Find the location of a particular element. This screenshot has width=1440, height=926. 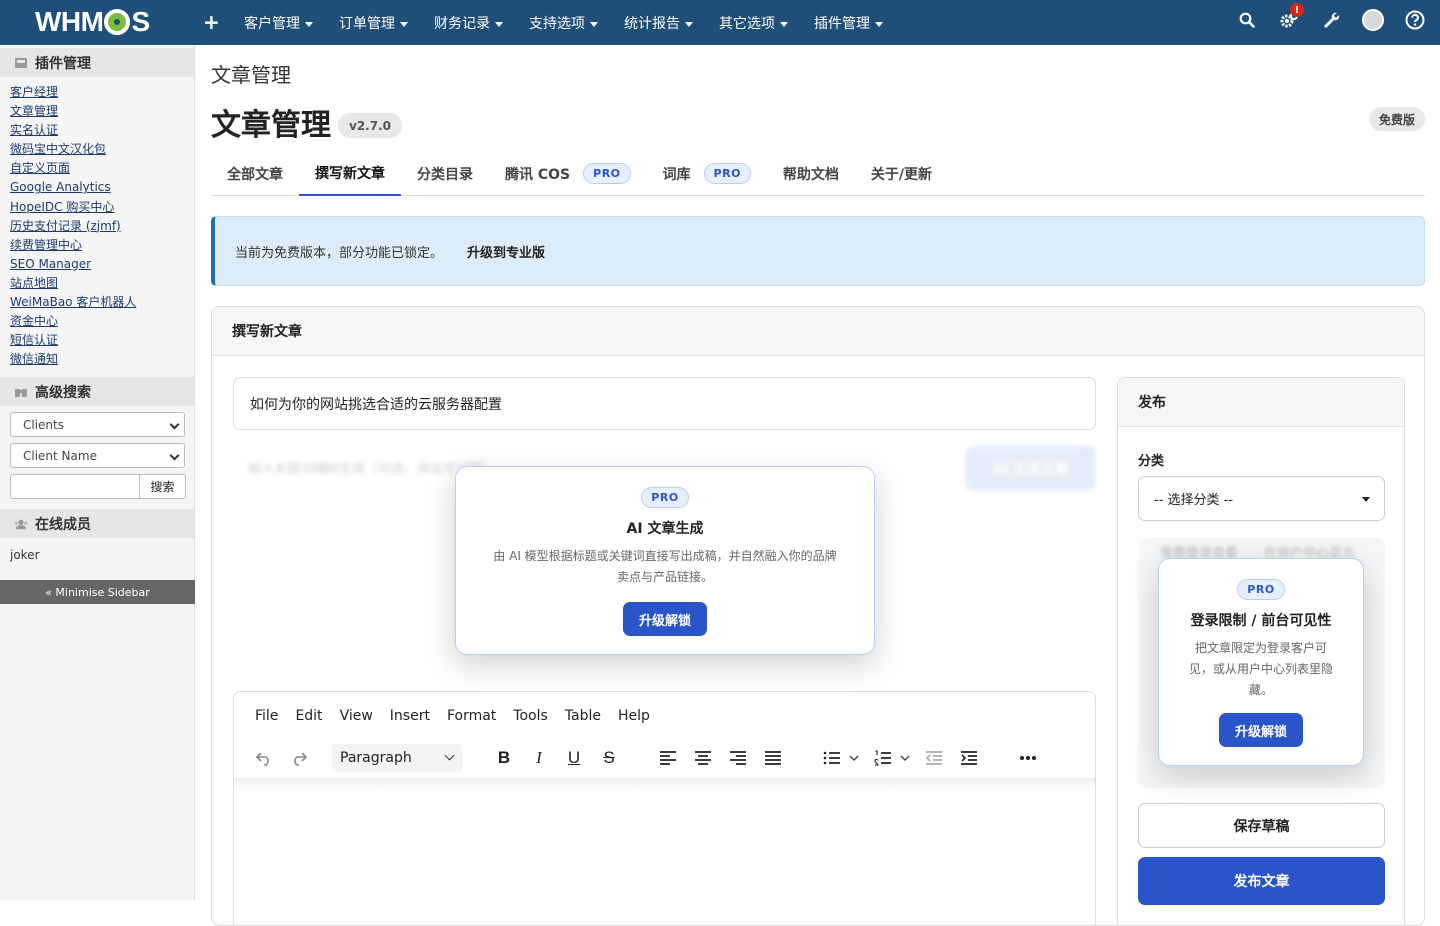

menu-tools: Tools is located at coordinates (530, 716).